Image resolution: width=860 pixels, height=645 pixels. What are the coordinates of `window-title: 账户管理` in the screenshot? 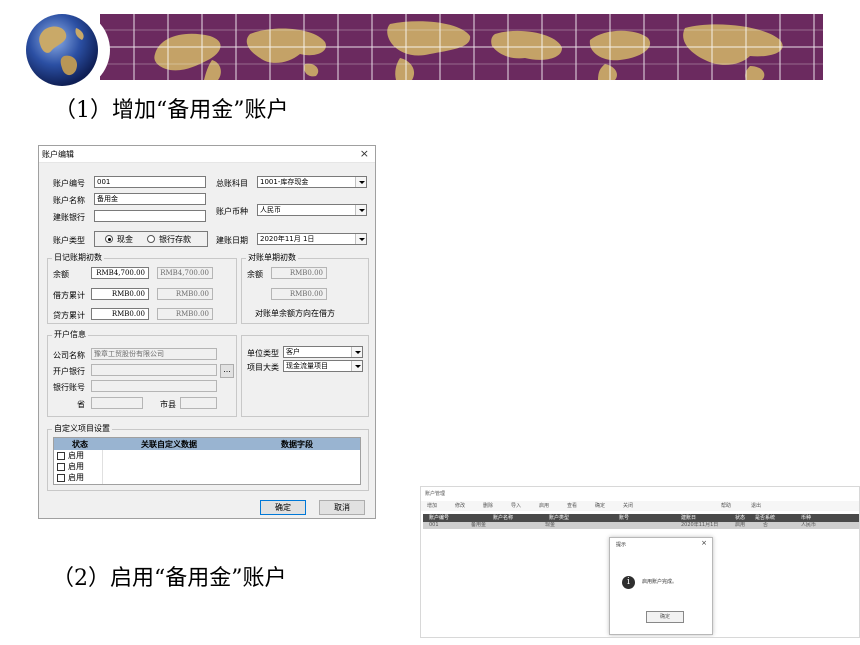 It's located at (435, 494).